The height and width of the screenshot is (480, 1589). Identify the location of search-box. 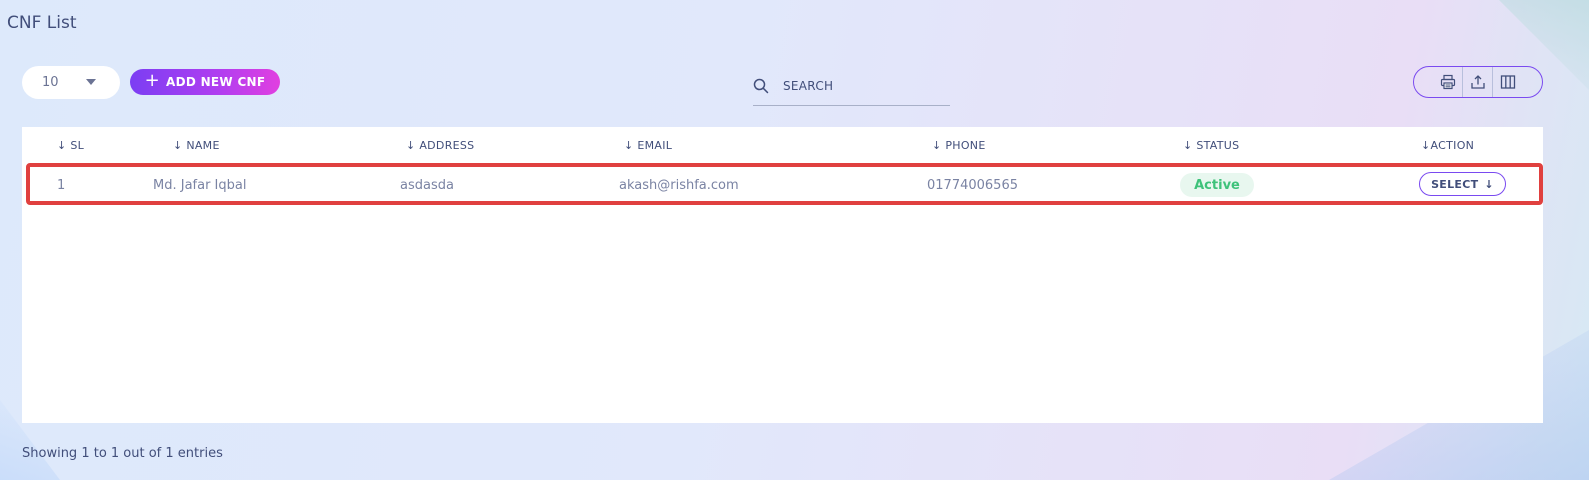
(851, 88).